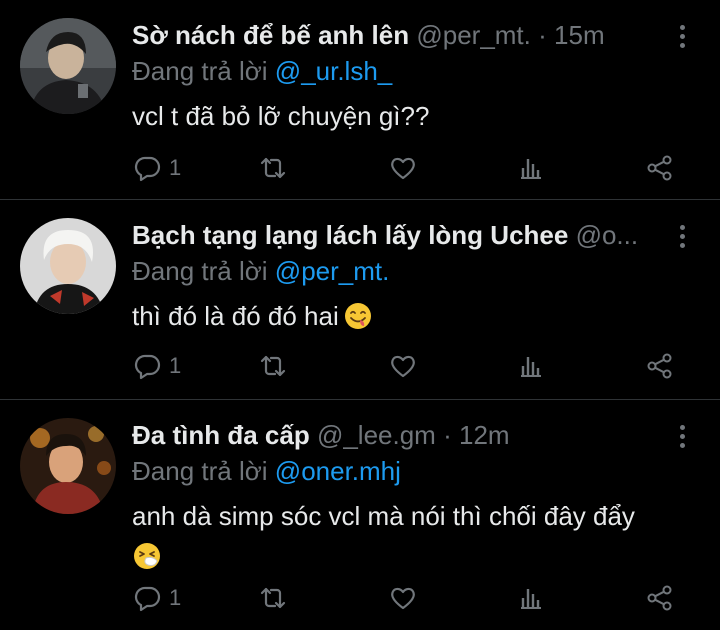 The image size is (720, 630). I want to click on replying-to: Đang trả lời @oner.mhj, so click(266, 471).